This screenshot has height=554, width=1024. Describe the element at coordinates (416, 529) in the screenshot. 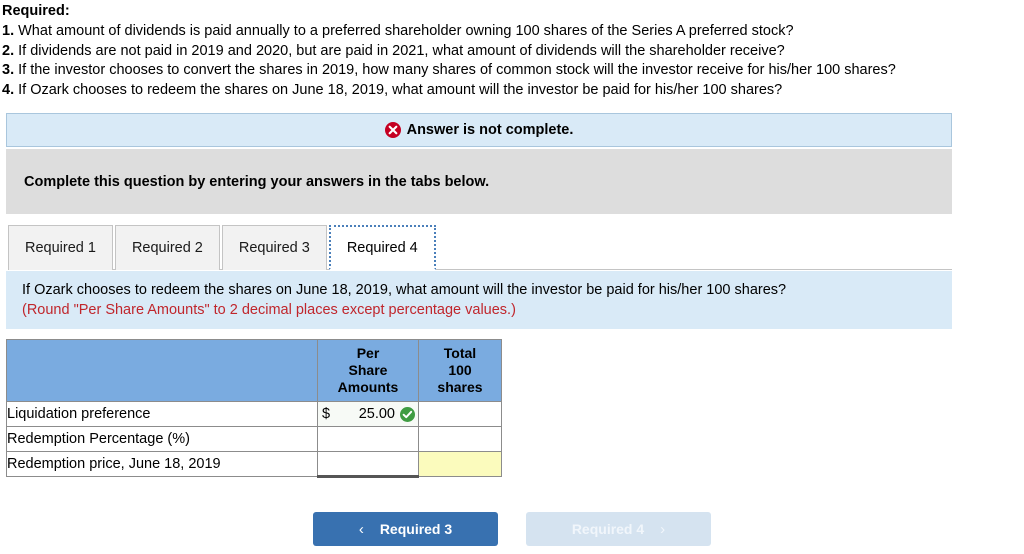

I see `previous-requirement-label: Required 3` at that location.